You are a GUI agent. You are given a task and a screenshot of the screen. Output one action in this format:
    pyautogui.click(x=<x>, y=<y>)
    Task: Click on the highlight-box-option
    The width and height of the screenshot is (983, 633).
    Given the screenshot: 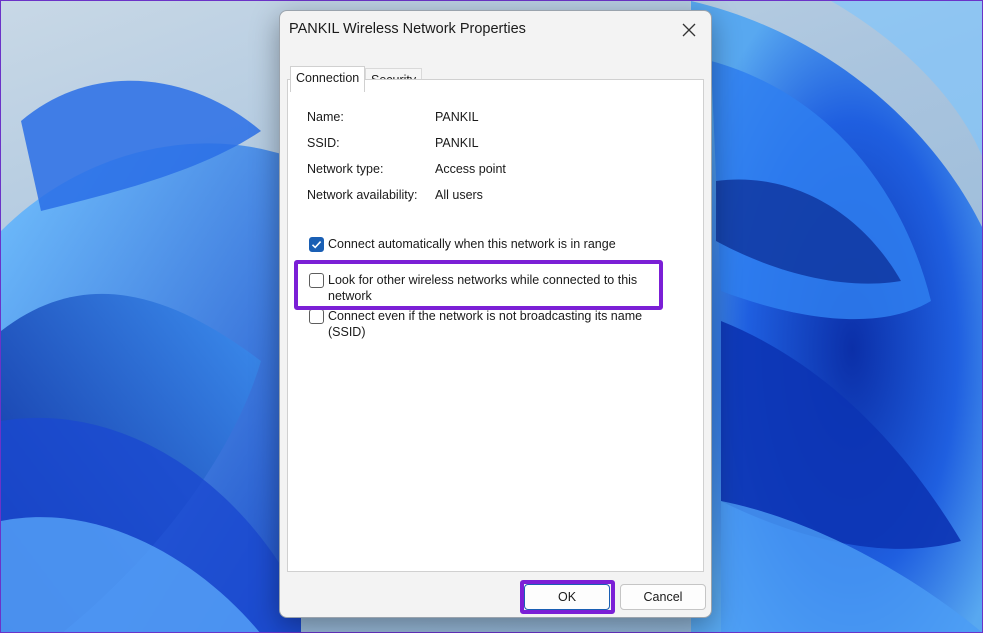 What is the action you would take?
    pyautogui.click(x=478, y=285)
    